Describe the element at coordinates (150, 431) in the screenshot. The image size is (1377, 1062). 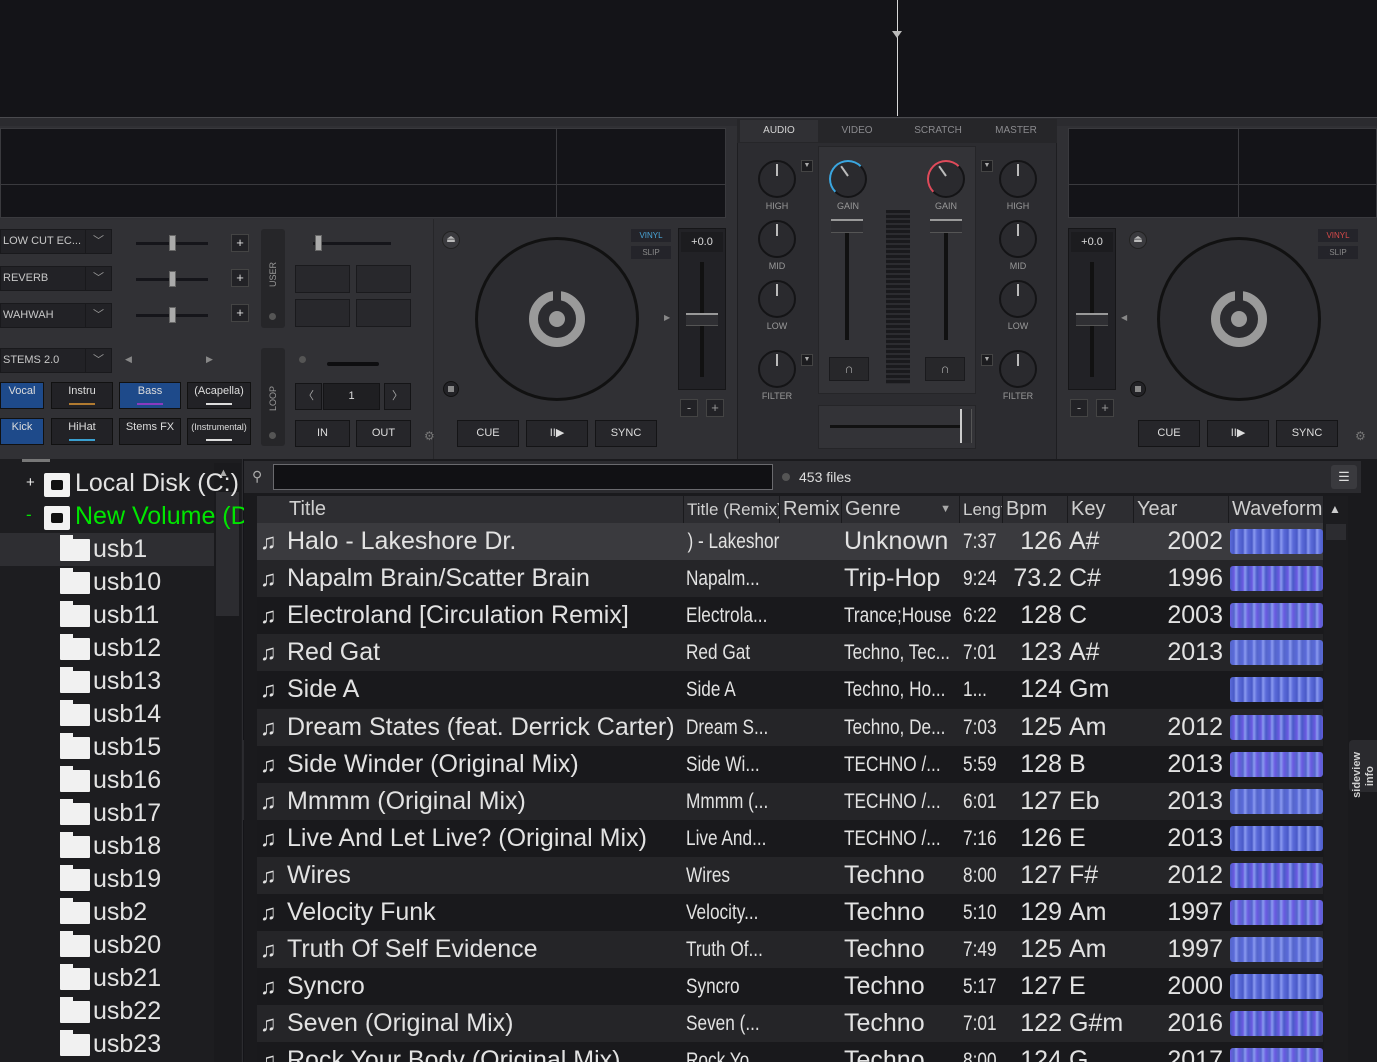
I see `pad-stems-fx: Stems FX` at that location.